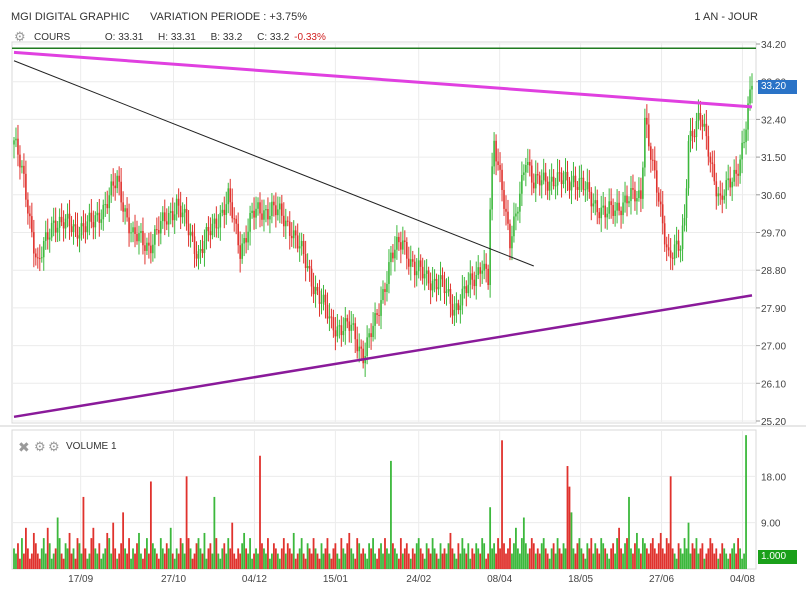 This screenshot has height=592, width=806. I want to click on last-price-badge: 33.20, so click(777, 87).